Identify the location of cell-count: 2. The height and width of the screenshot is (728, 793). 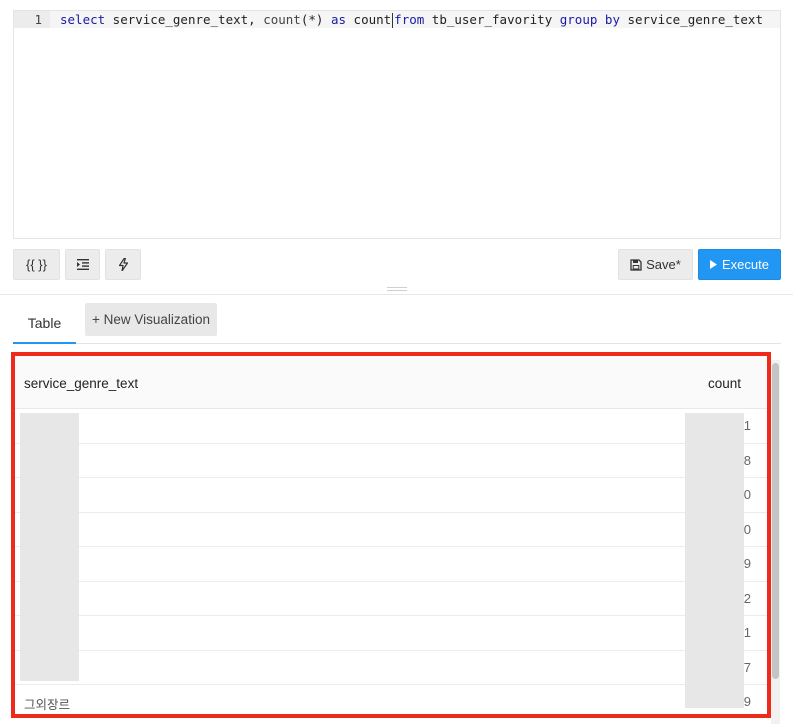
(747, 598).